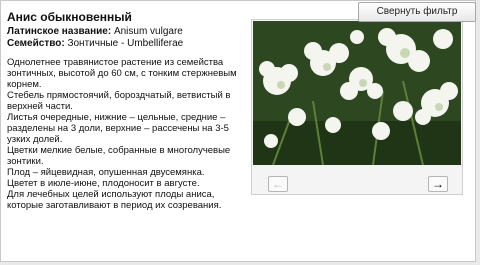  What do you see at coordinates (417, 12) in the screenshot?
I see `collapse-filter-button: Свернуть фильтр` at bounding box center [417, 12].